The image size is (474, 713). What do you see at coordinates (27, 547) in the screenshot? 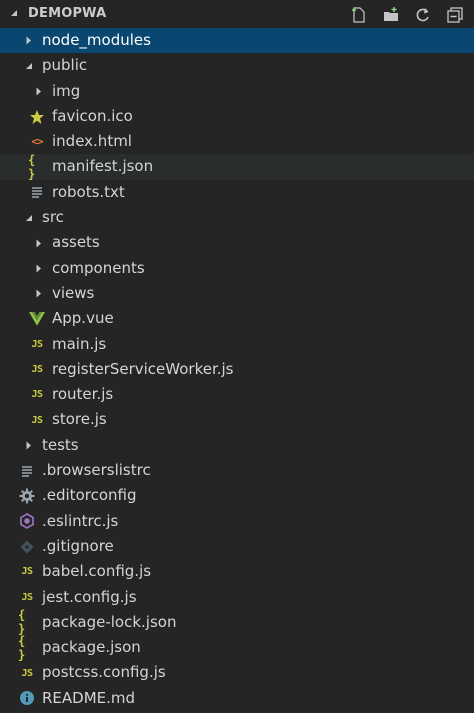
I see `git-icon` at bounding box center [27, 547].